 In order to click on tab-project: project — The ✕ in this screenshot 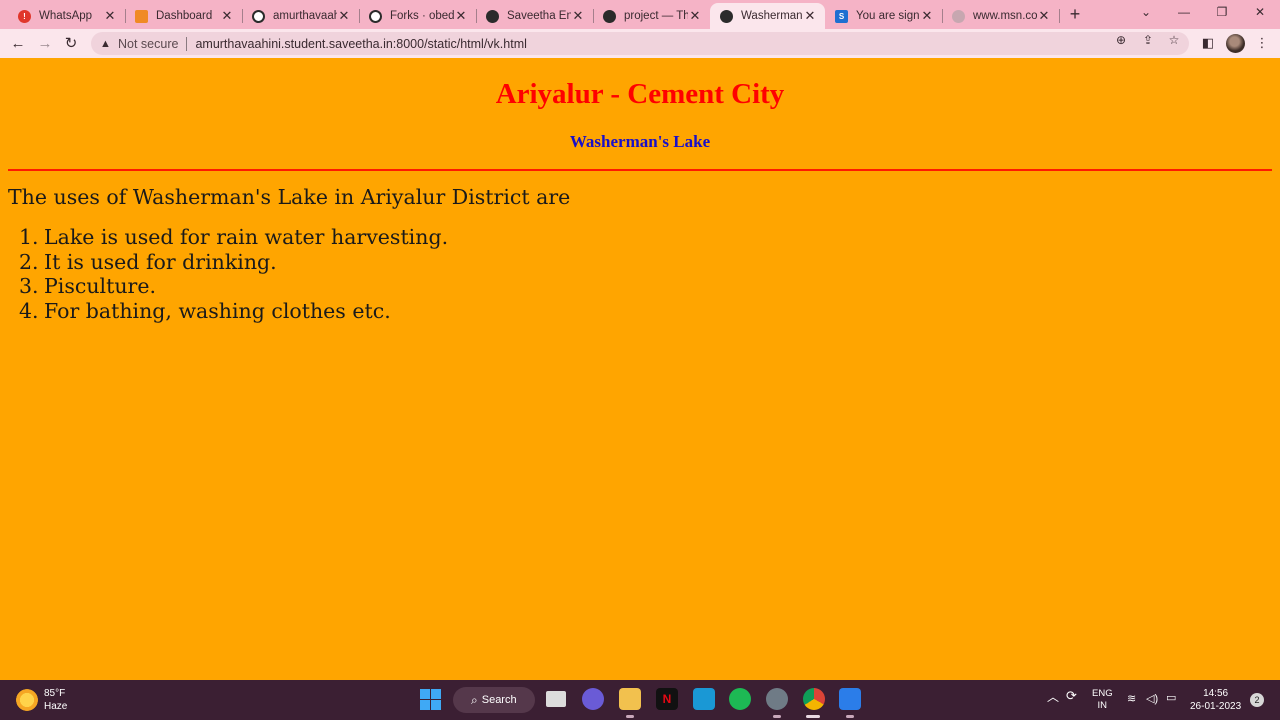, I will do `click(651, 16)`.